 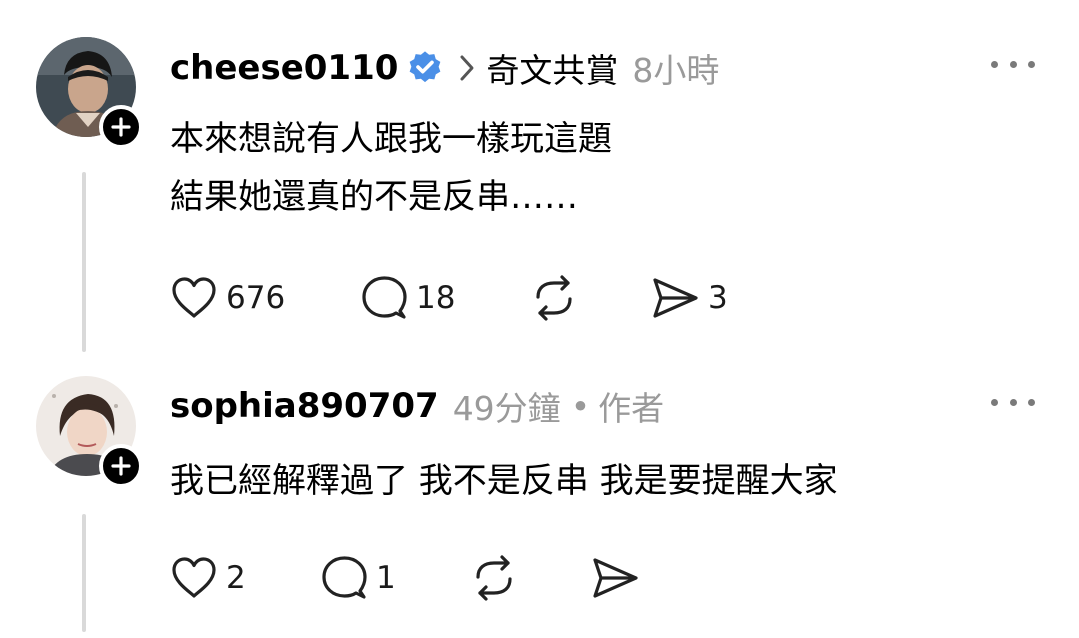 I want to click on like-count: 676, so click(x=256, y=298).